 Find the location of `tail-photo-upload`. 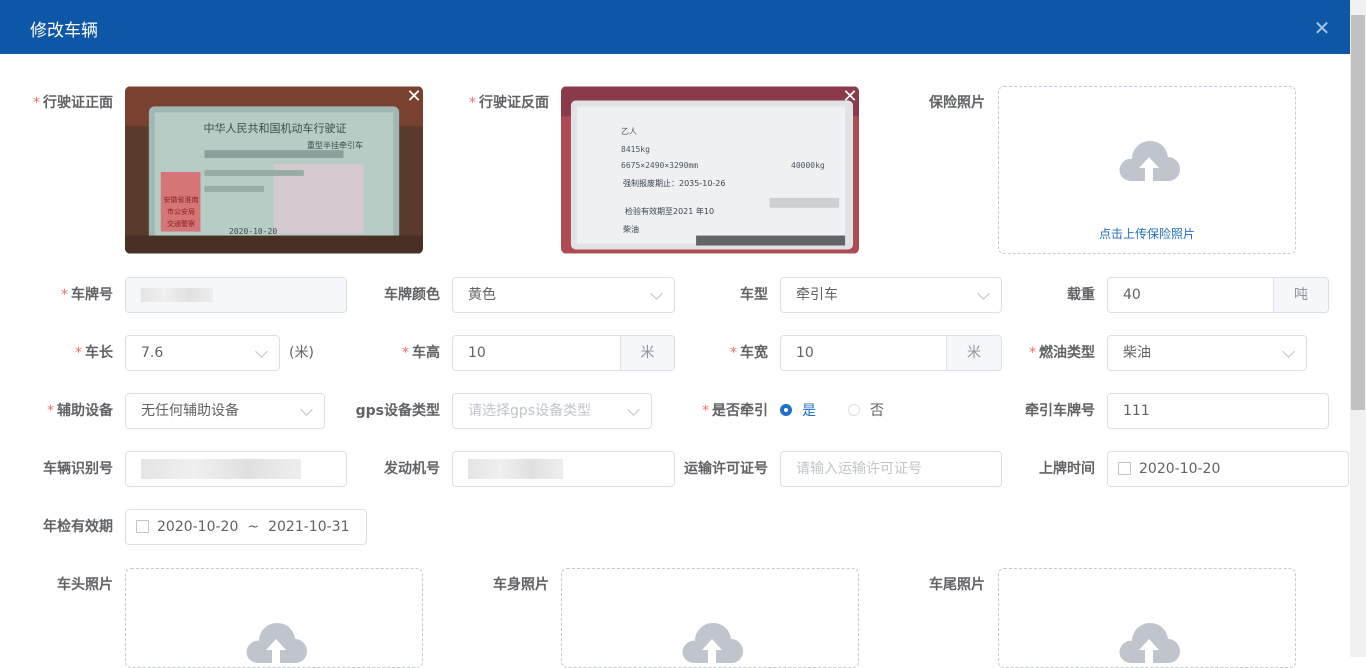

tail-photo-upload is located at coordinates (1147, 618).